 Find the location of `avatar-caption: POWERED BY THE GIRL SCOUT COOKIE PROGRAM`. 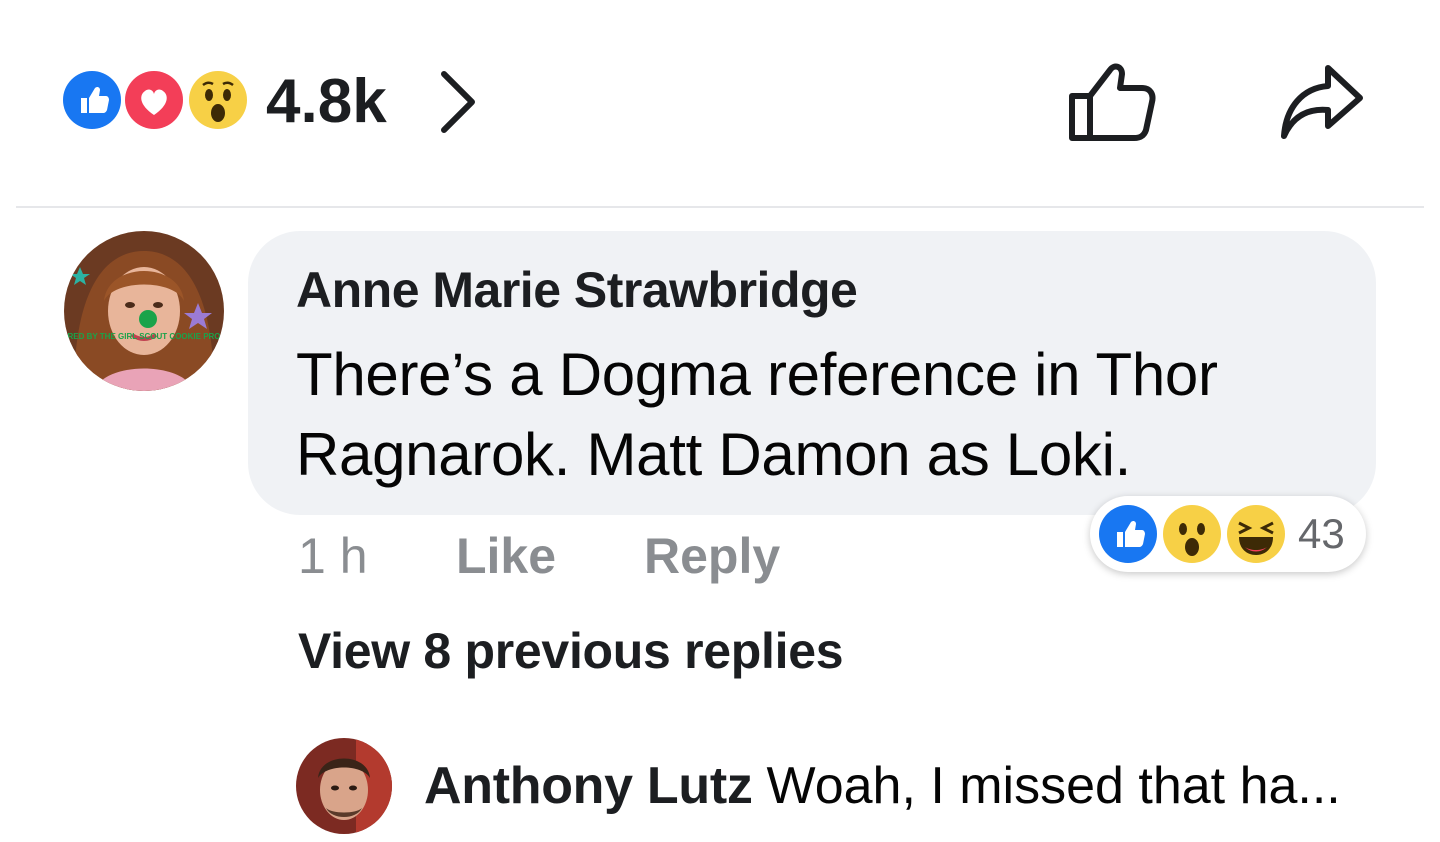

avatar-caption: POWERED BY THE GIRL SCOUT COOKIE PROGRAM is located at coordinates (144, 336).